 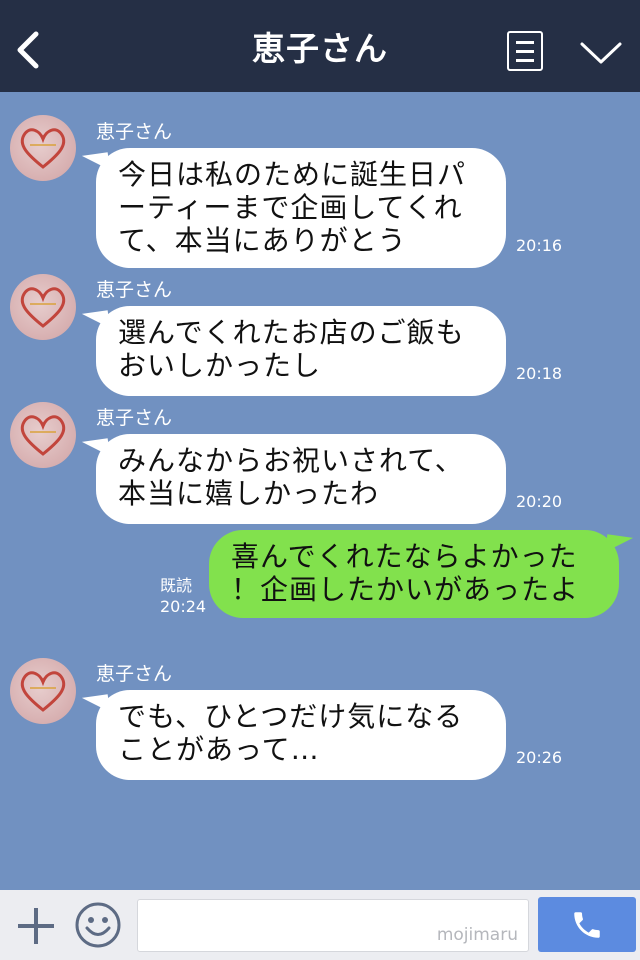 I want to click on plus-icon, so click(x=36, y=926).